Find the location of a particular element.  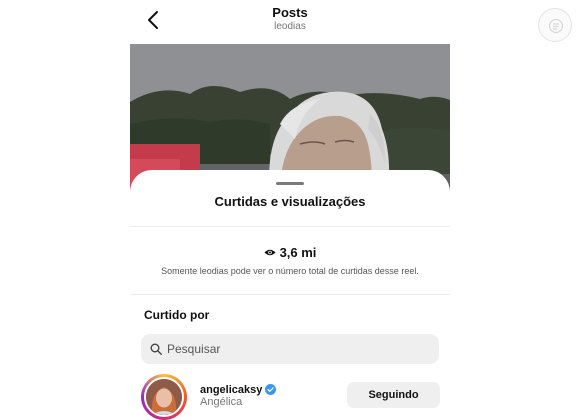

verified-badge-icon is located at coordinates (271, 389).